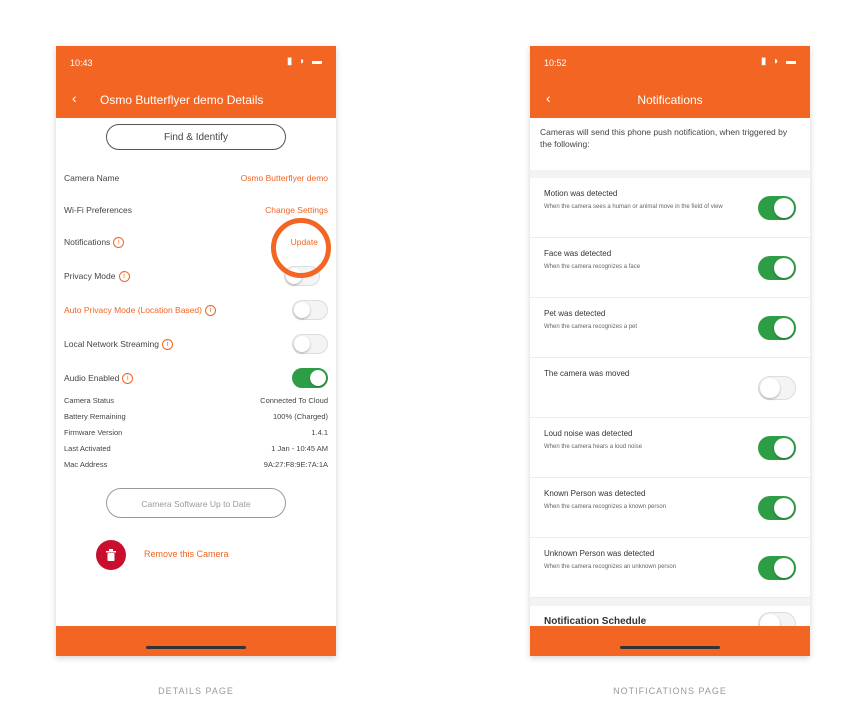  I want to click on local-network-streaming-toggle, so click(310, 344).